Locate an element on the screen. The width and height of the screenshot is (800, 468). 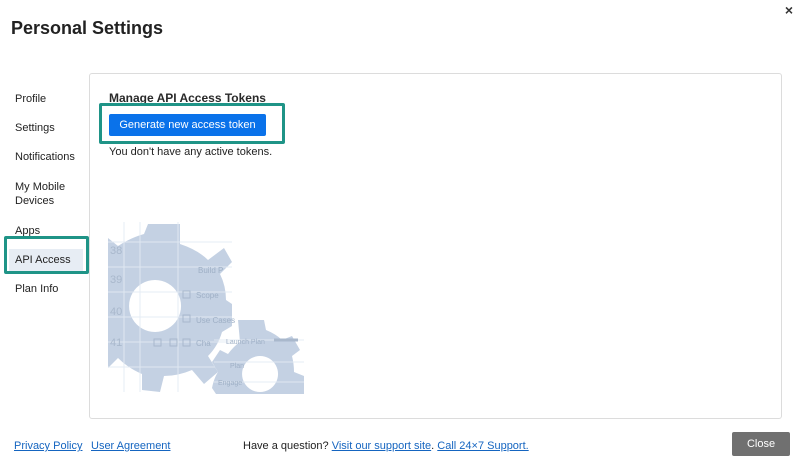
sidebar-item-mobile-devices: My Mobile Devices is located at coordinates (46, 194).